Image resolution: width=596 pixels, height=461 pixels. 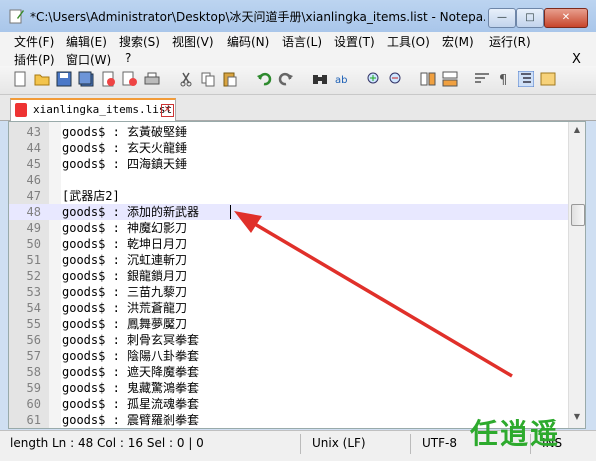 What do you see at coordinates (33, 132) in the screenshot?
I see `line-number: 43` at bounding box center [33, 132].